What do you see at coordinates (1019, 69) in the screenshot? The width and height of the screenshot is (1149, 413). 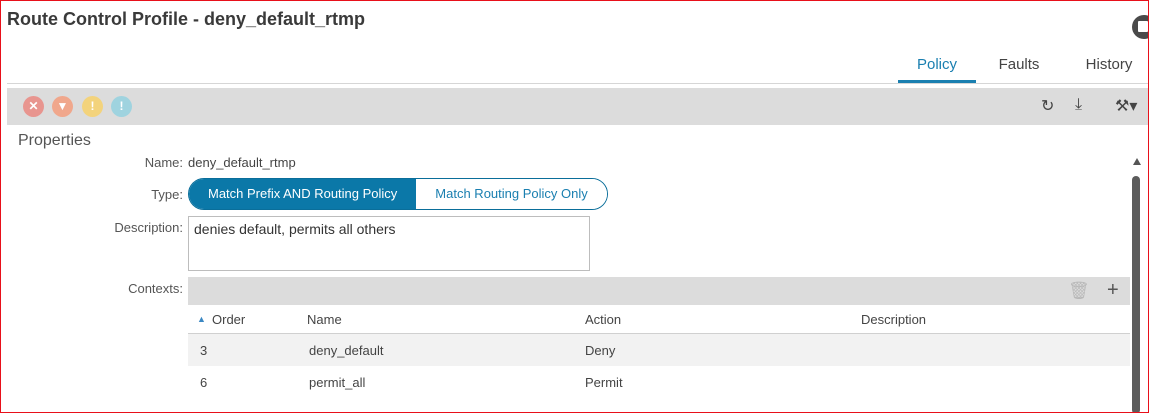 I see `tab-faults: Faults` at bounding box center [1019, 69].